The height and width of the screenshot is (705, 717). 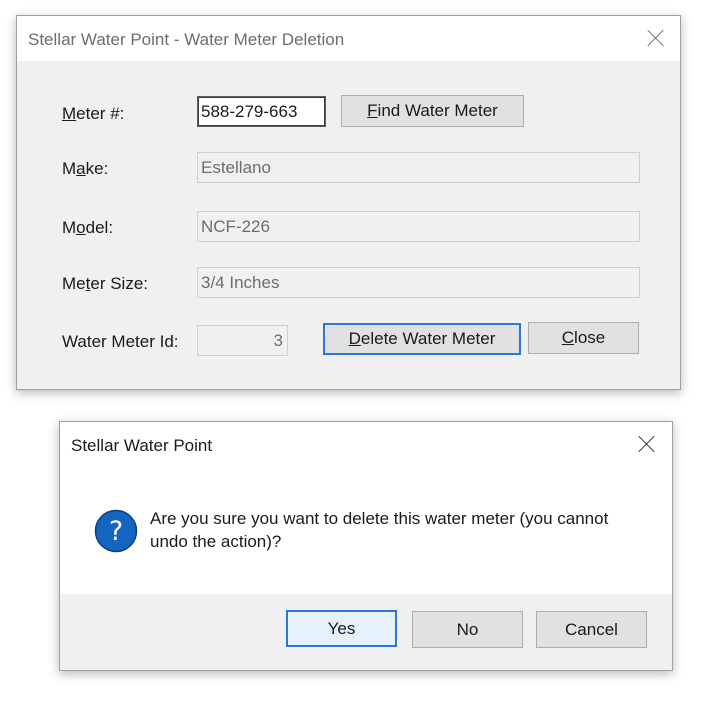 I want to click on meter-size-value: 3/4 Inches, so click(x=240, y=282).